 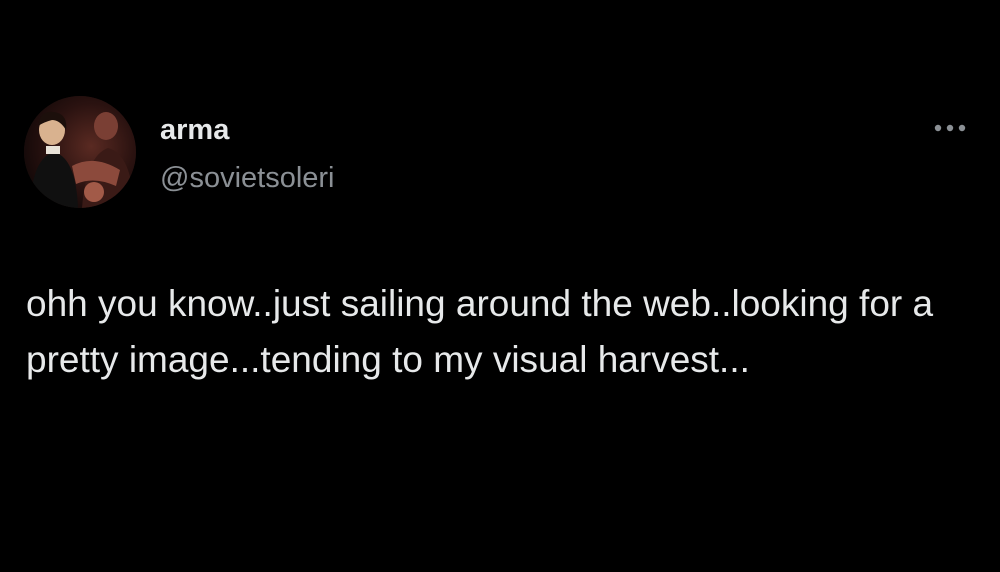 What do you see at coordinates (247, 178) in the screenshot?
I see `author-handle: @sovietsoleri` at bounding box center [247, 178].